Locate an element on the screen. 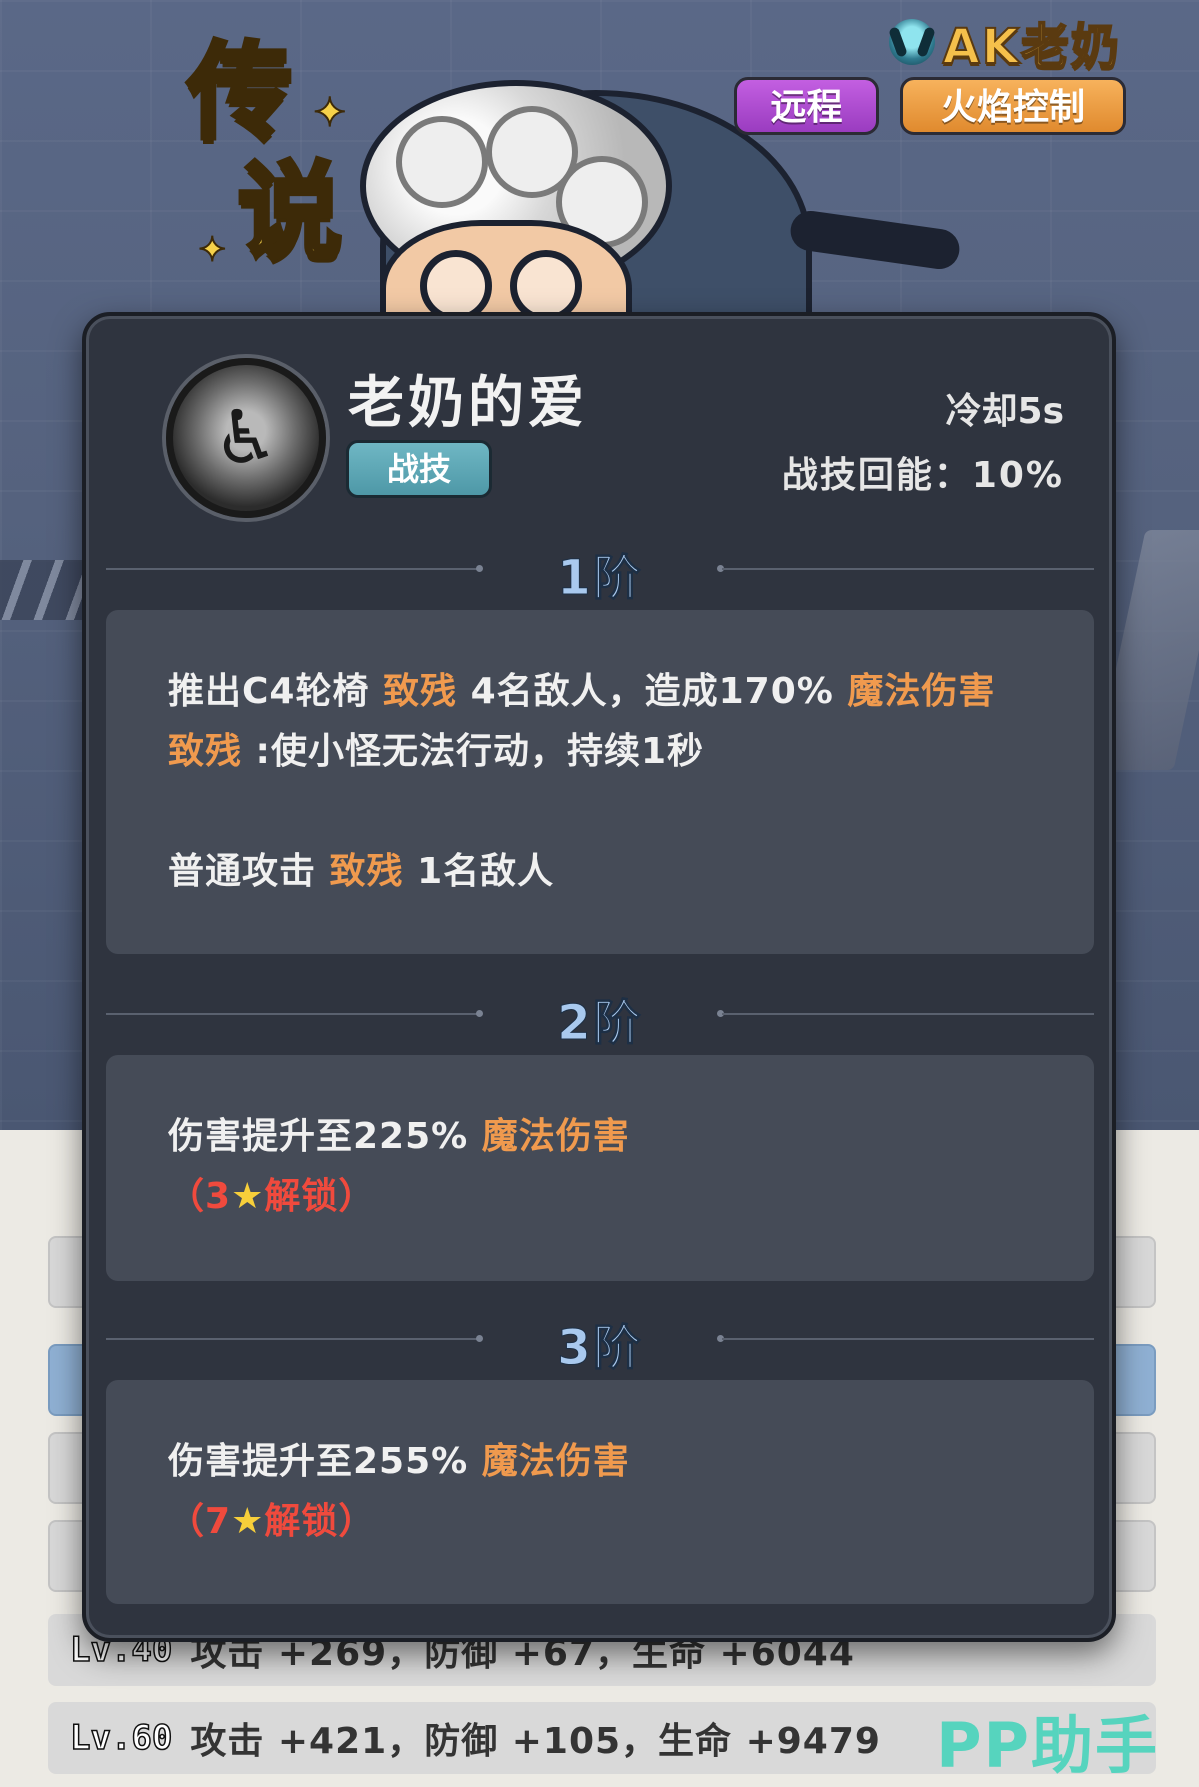 The height and width of the screenshot is (1787, 1199). tier-header: 1阶 is located at coordinates (600, 572).